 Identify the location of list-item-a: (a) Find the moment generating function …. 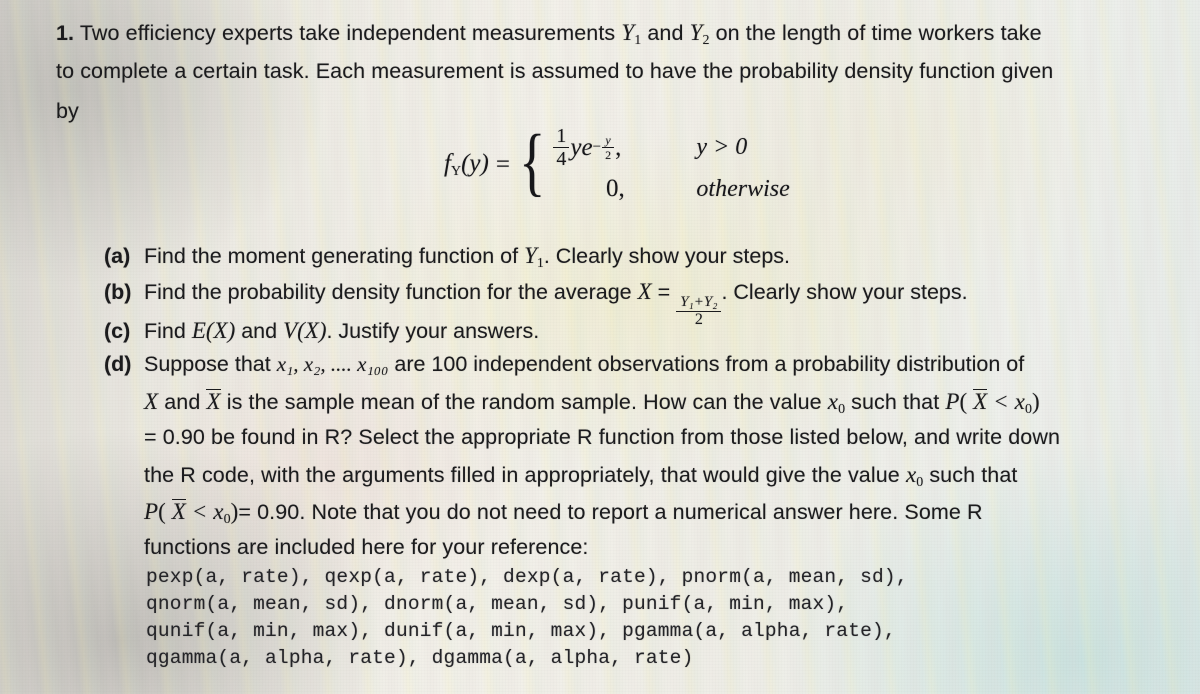
(447, 257).